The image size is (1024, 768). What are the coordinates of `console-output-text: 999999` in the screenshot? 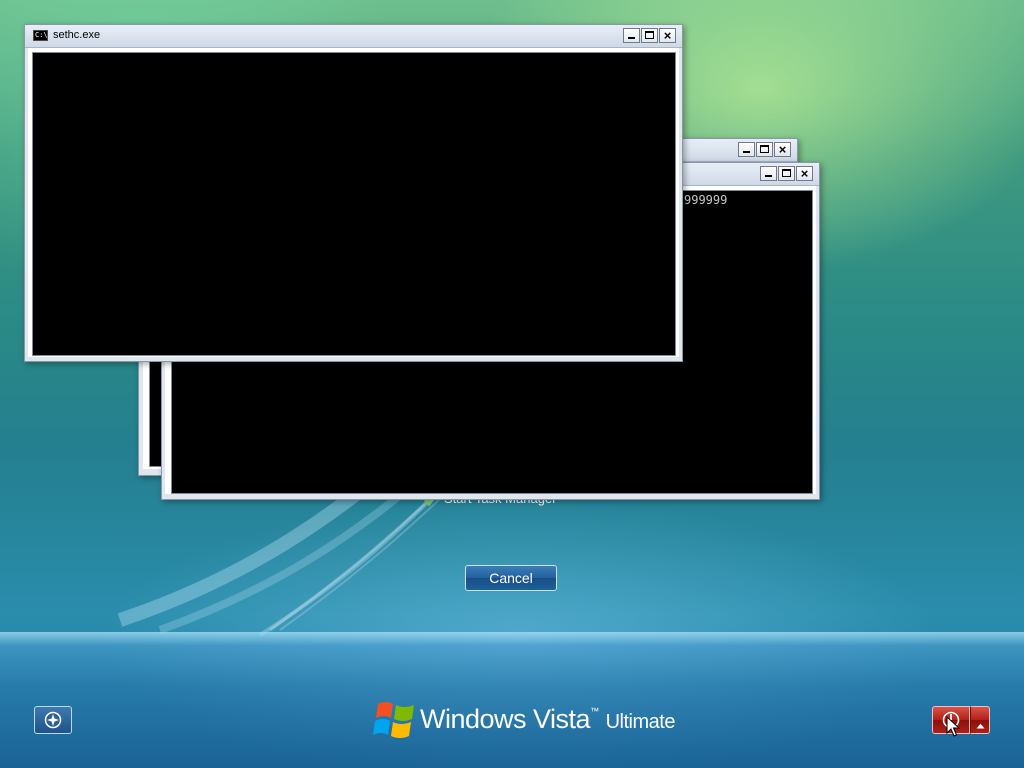 It's located at (706, 200).